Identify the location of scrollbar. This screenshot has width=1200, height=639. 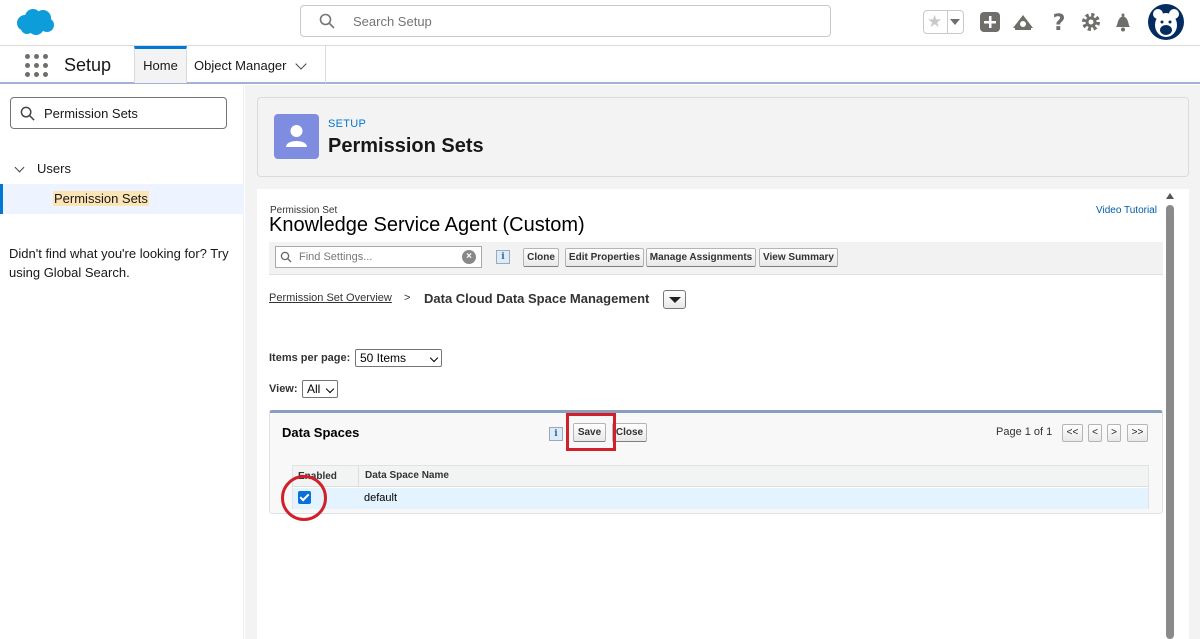
(1170, 415).